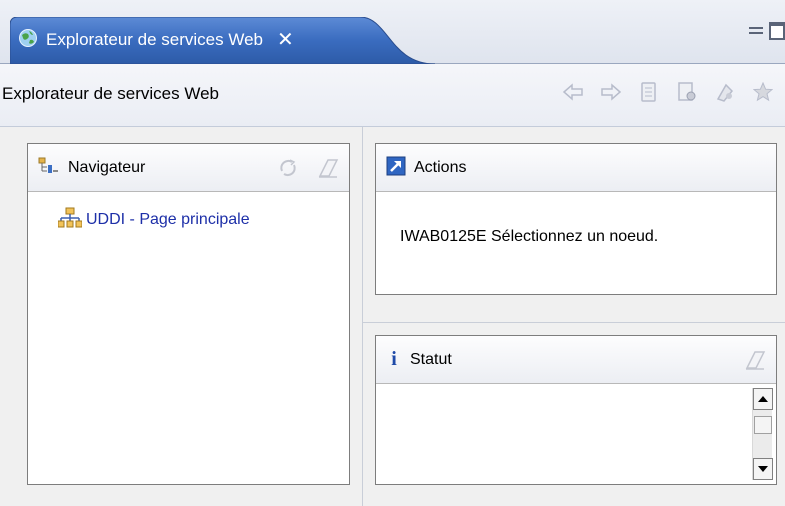 The width and height of the screenshot is (785, 506). I want to click on status-title: Statut, so click(431, 359).